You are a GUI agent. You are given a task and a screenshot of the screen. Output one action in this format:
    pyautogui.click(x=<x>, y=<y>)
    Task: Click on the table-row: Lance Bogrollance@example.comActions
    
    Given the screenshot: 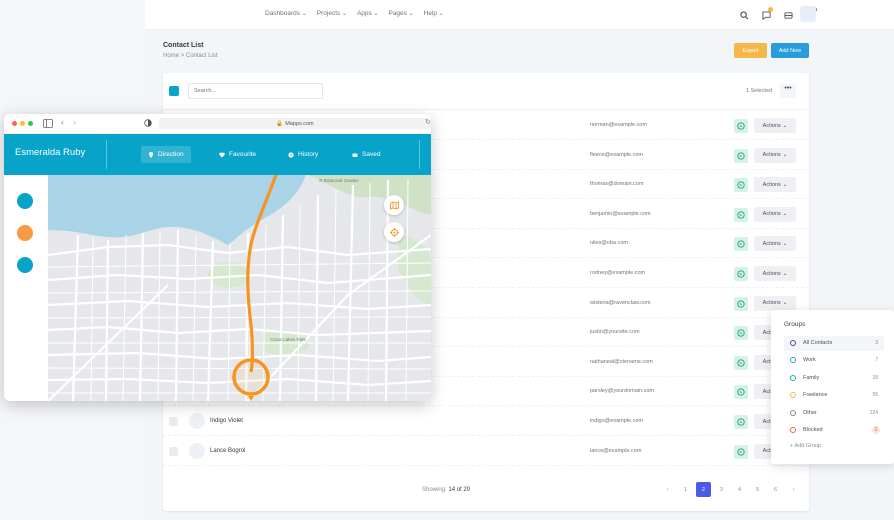 What is the action you would take?
    pyautogui.click(x=486, y=451)
    